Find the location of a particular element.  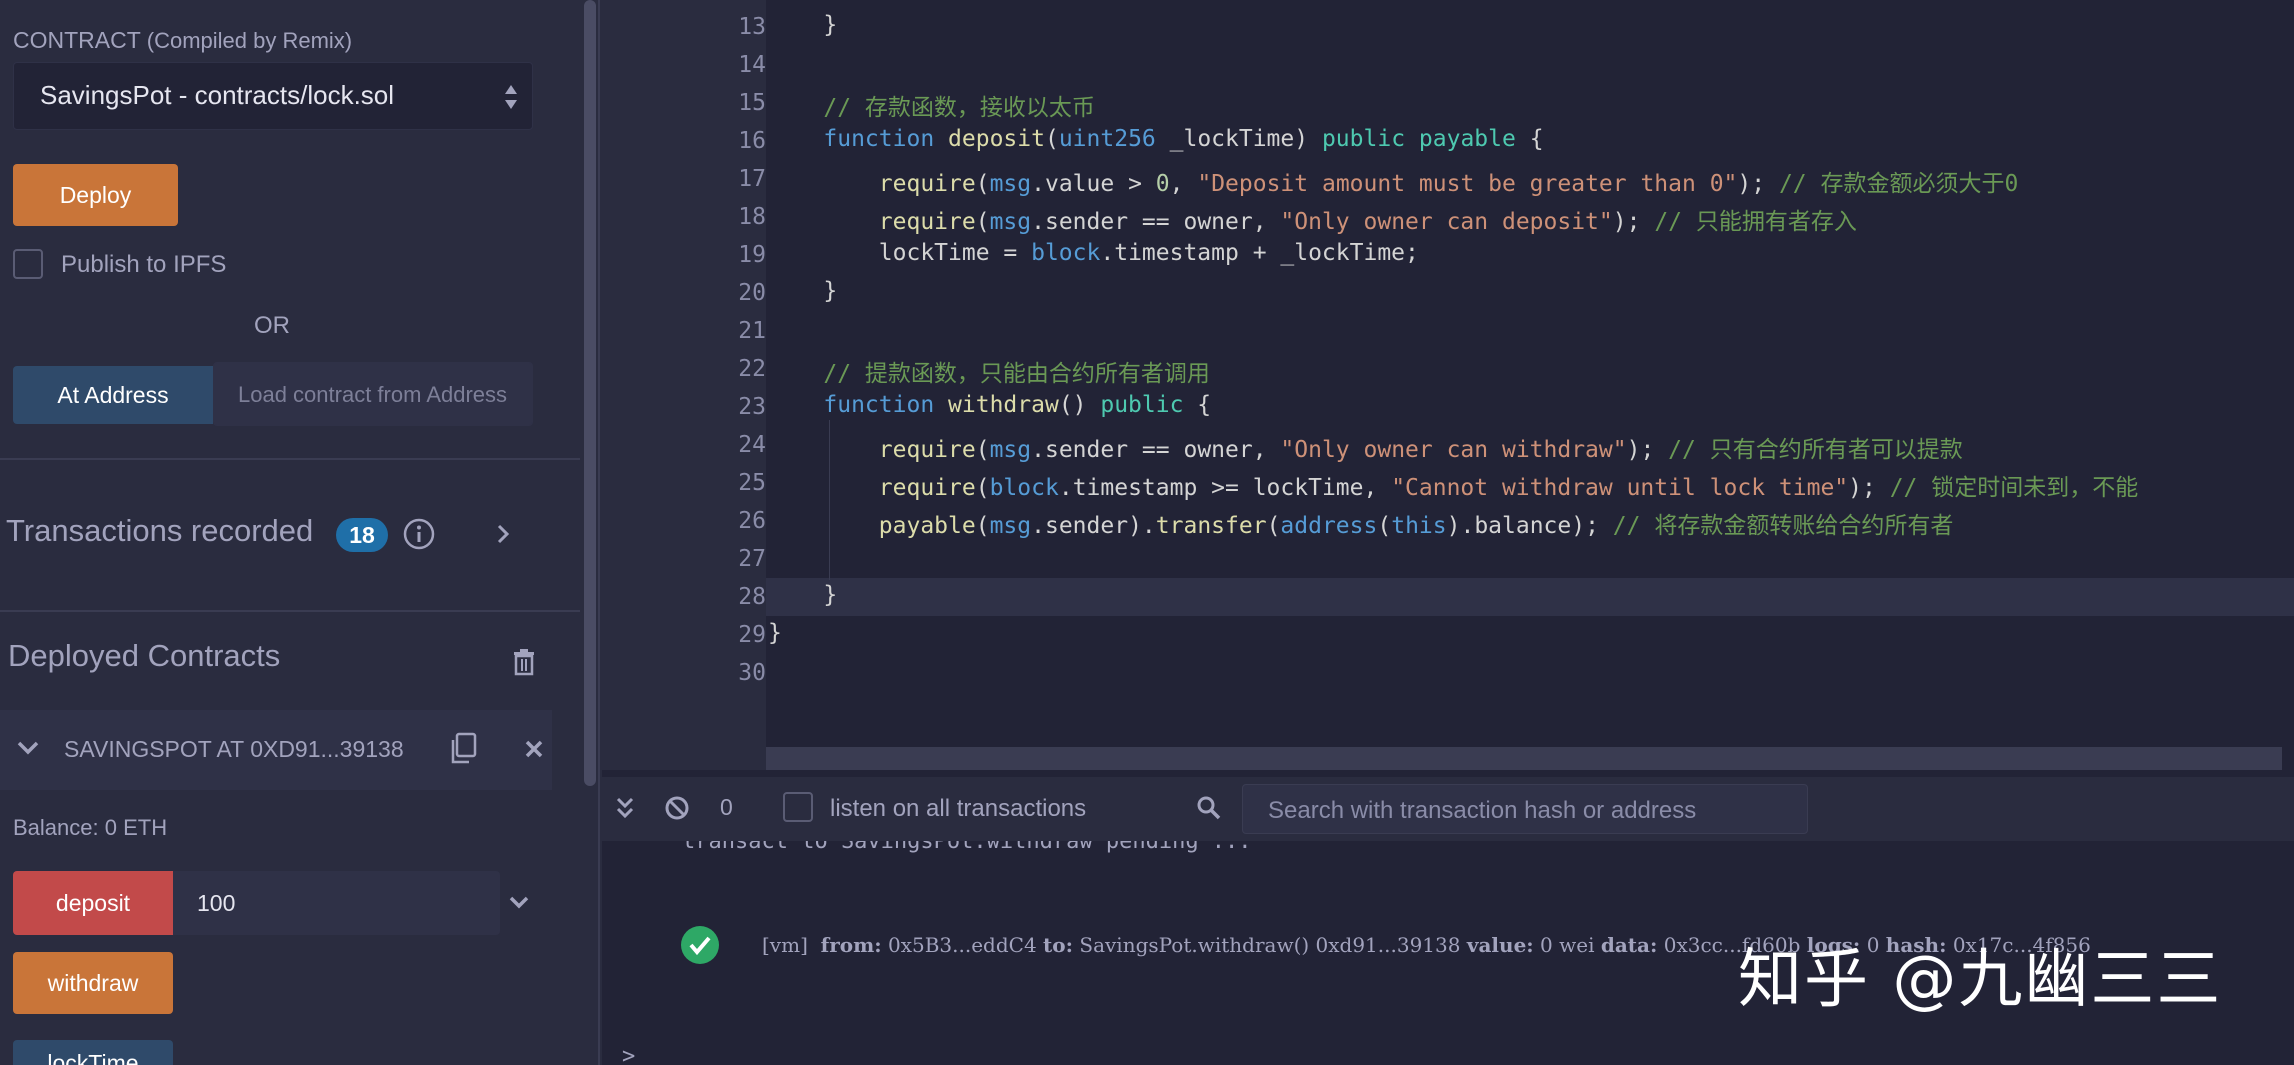

code-line: // 存款函数，接收以太币 is located at coordinates (959, 108).